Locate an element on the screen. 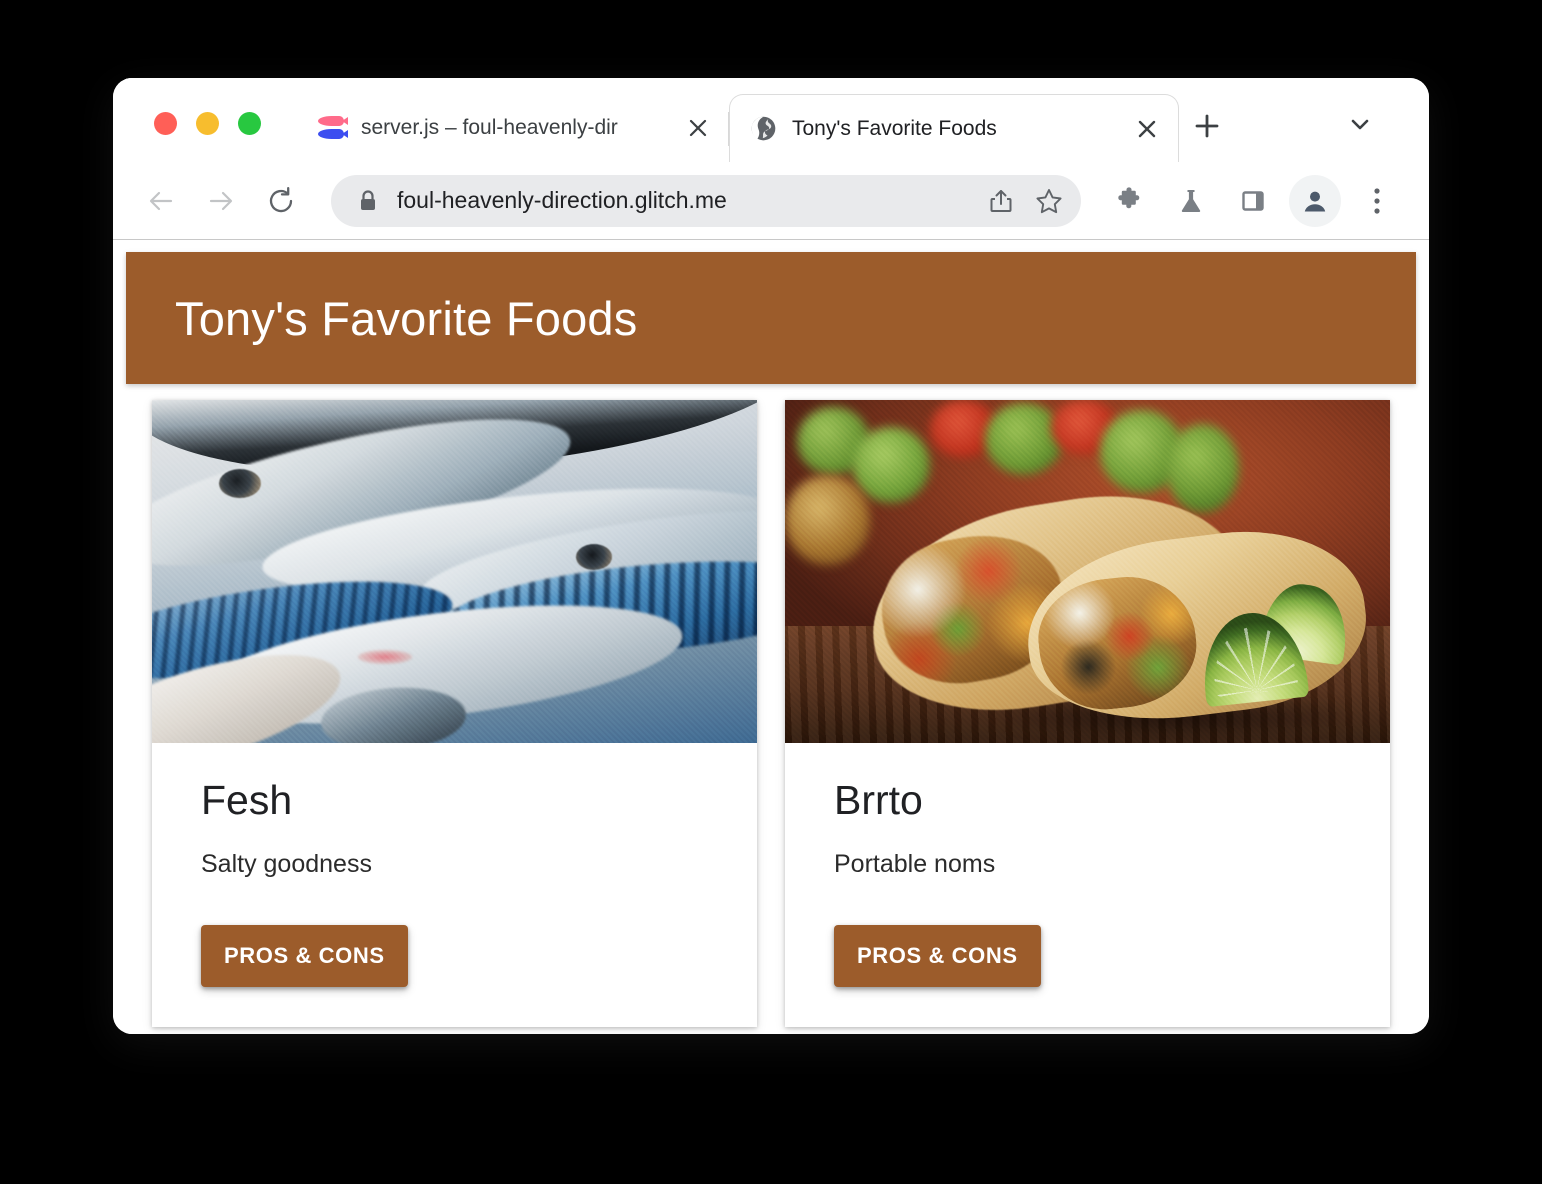 This screenshot has width=1542, height=1184. reload-icon is located at coordinates (281, 201).